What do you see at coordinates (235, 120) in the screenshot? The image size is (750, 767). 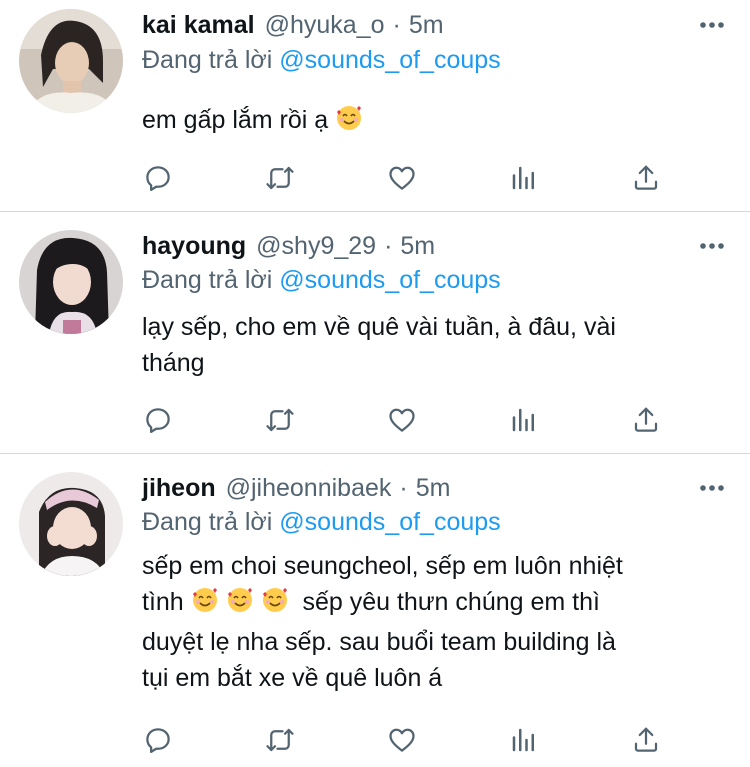 I see `tweet-text-line: em gấp lắm rồi ạ` at bounding box center [235, 120].